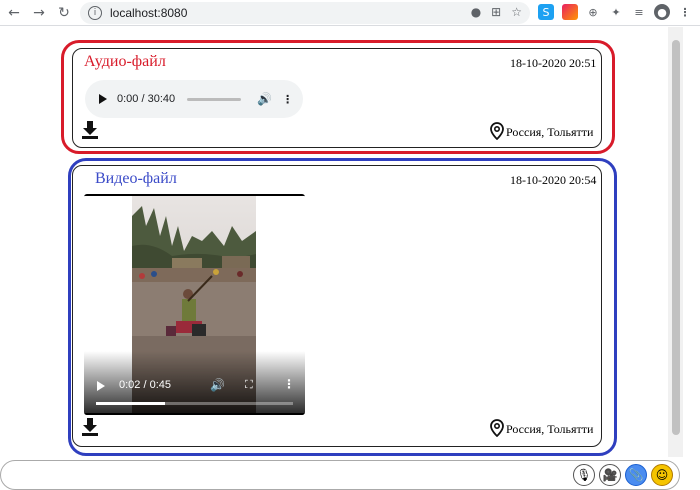 The height and width of the screenshot is (490, 700). I want to click on scrollbar-thumb, so click(676, 237).